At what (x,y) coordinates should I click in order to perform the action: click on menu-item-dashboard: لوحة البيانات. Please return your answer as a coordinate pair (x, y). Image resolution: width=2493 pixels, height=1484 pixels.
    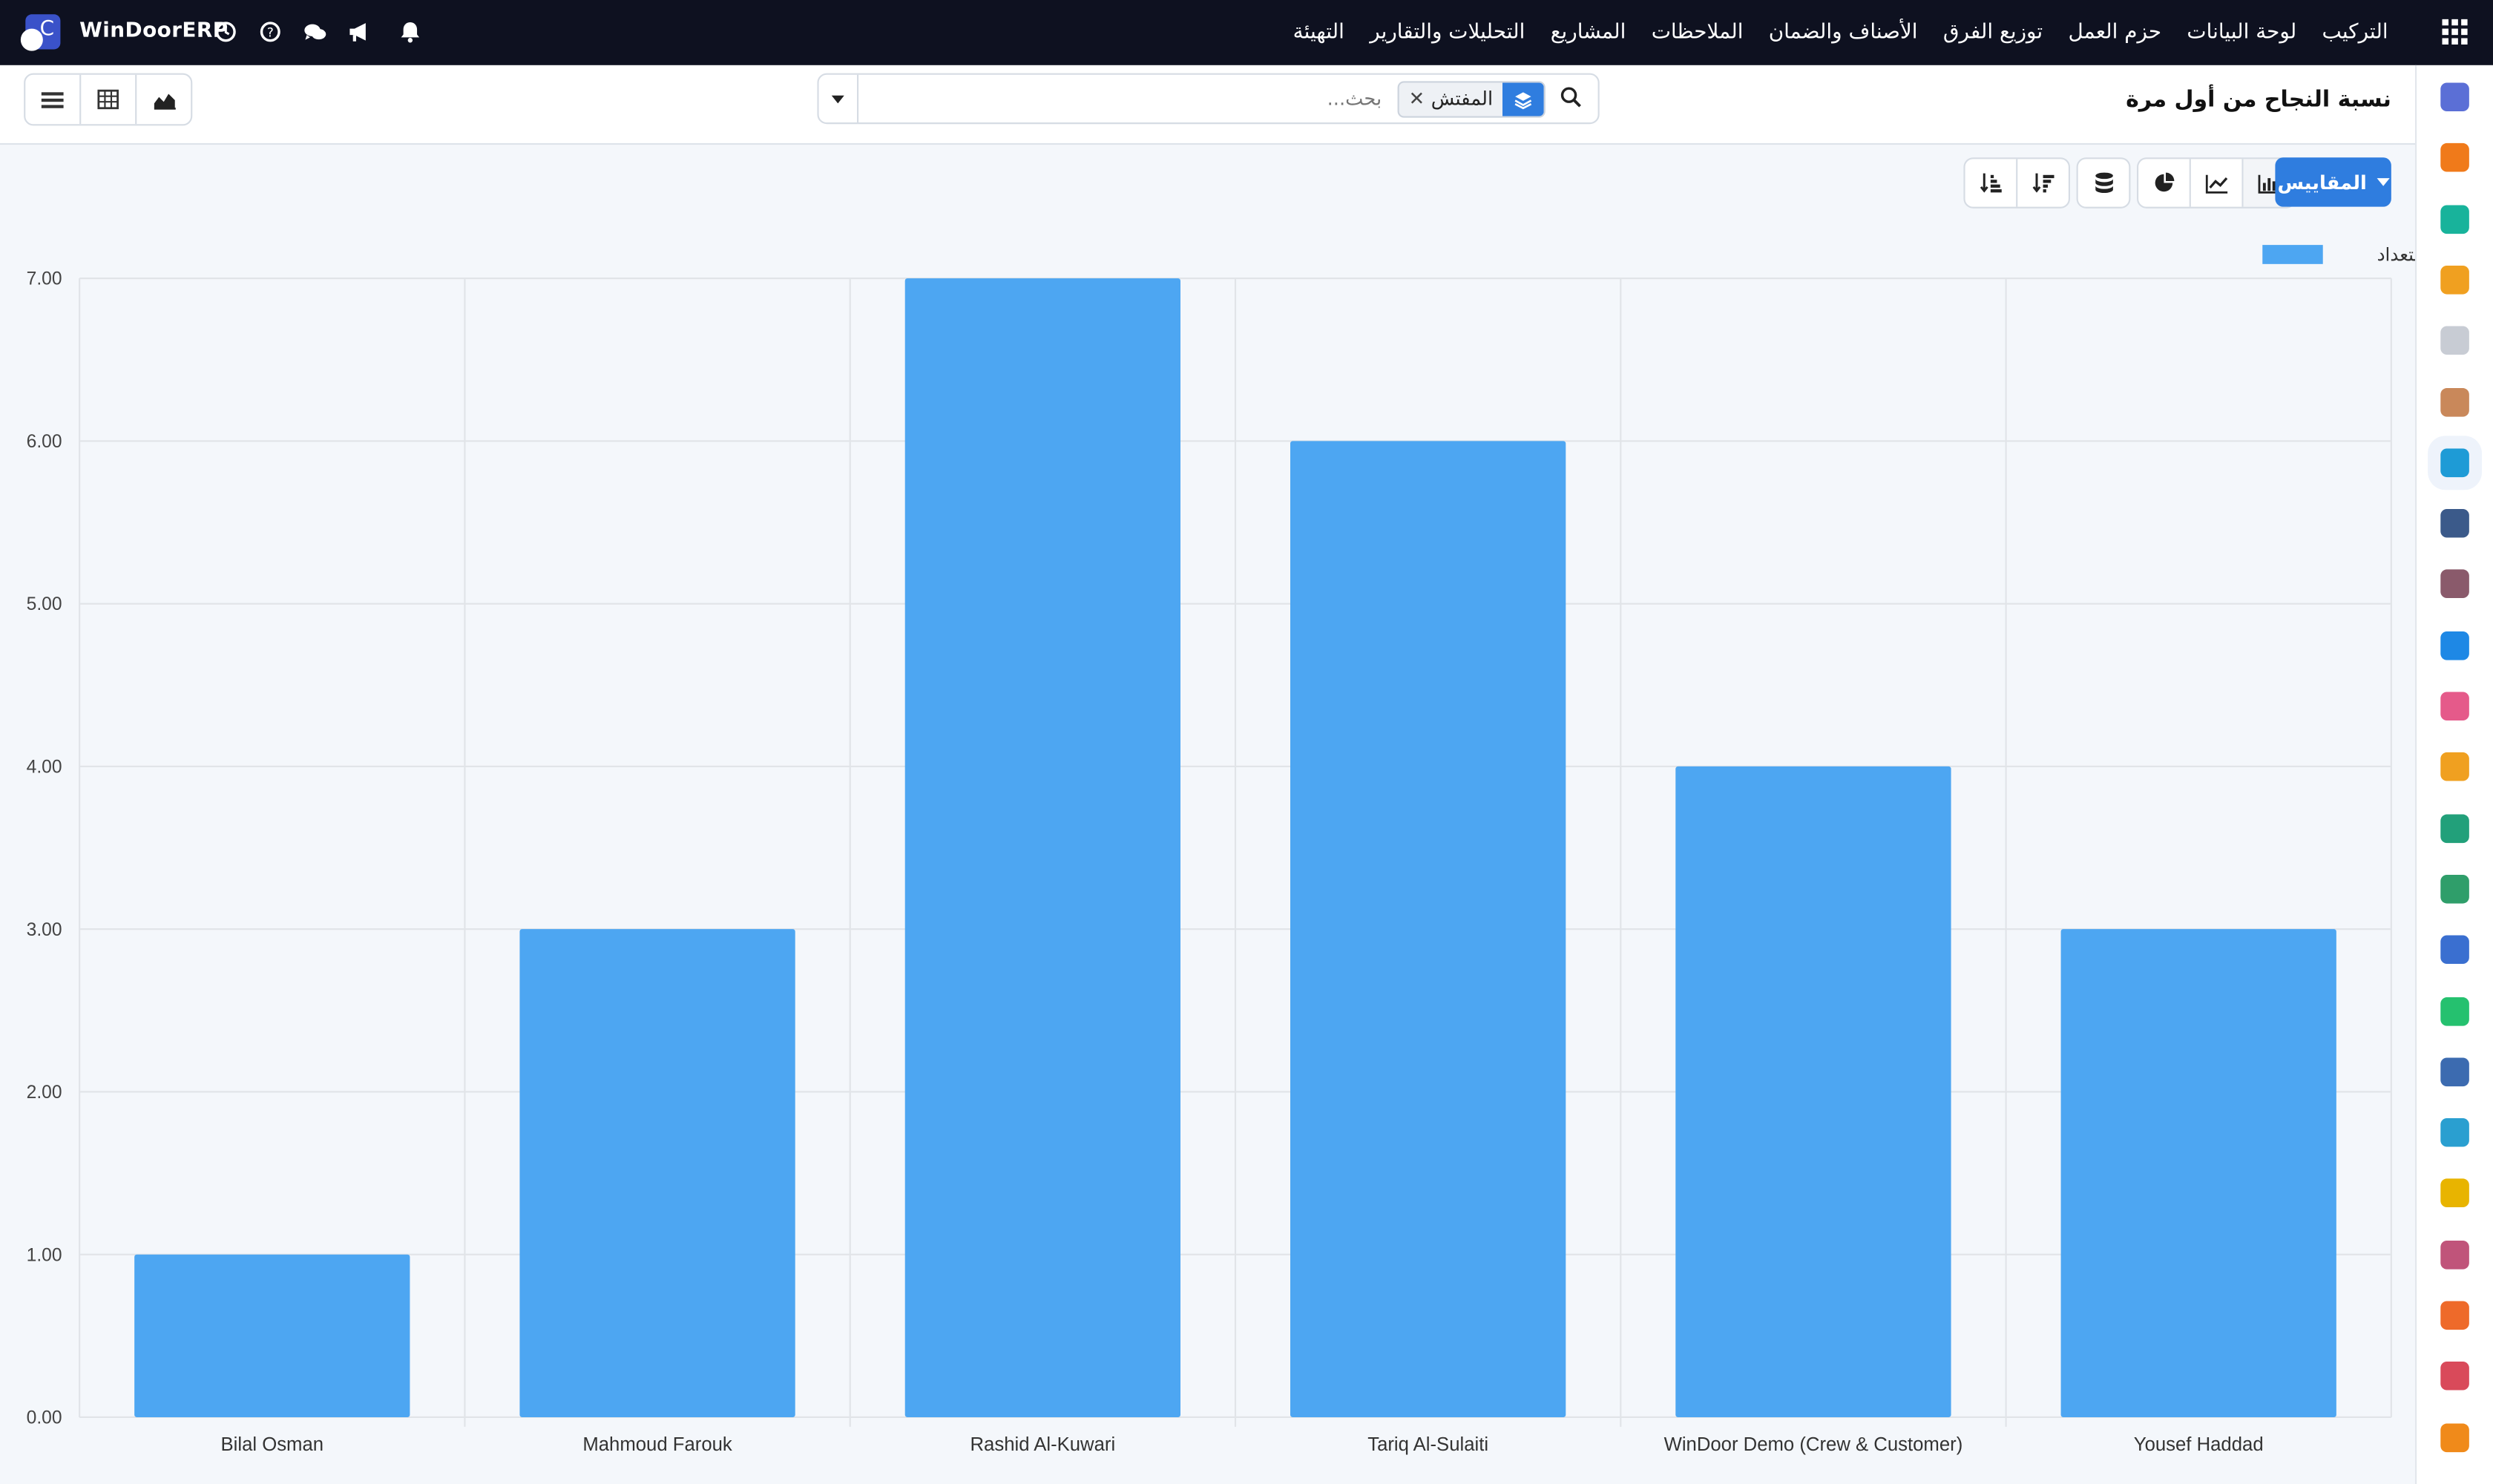
    Looking at the image, I should click on (2241, 33).